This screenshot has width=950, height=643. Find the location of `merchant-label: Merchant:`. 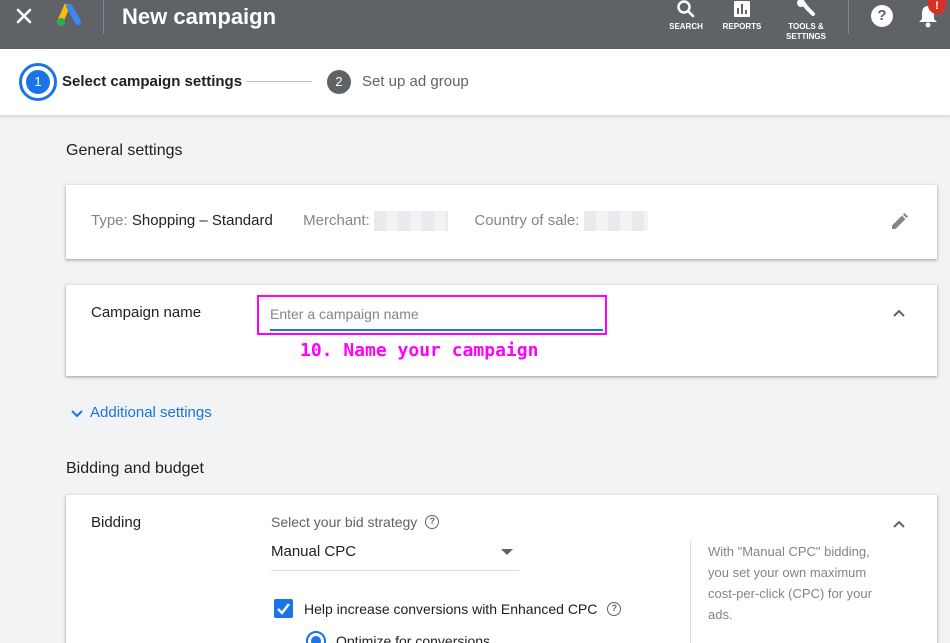

merchant-label: Merchant: is located at coordinates (336, 220).